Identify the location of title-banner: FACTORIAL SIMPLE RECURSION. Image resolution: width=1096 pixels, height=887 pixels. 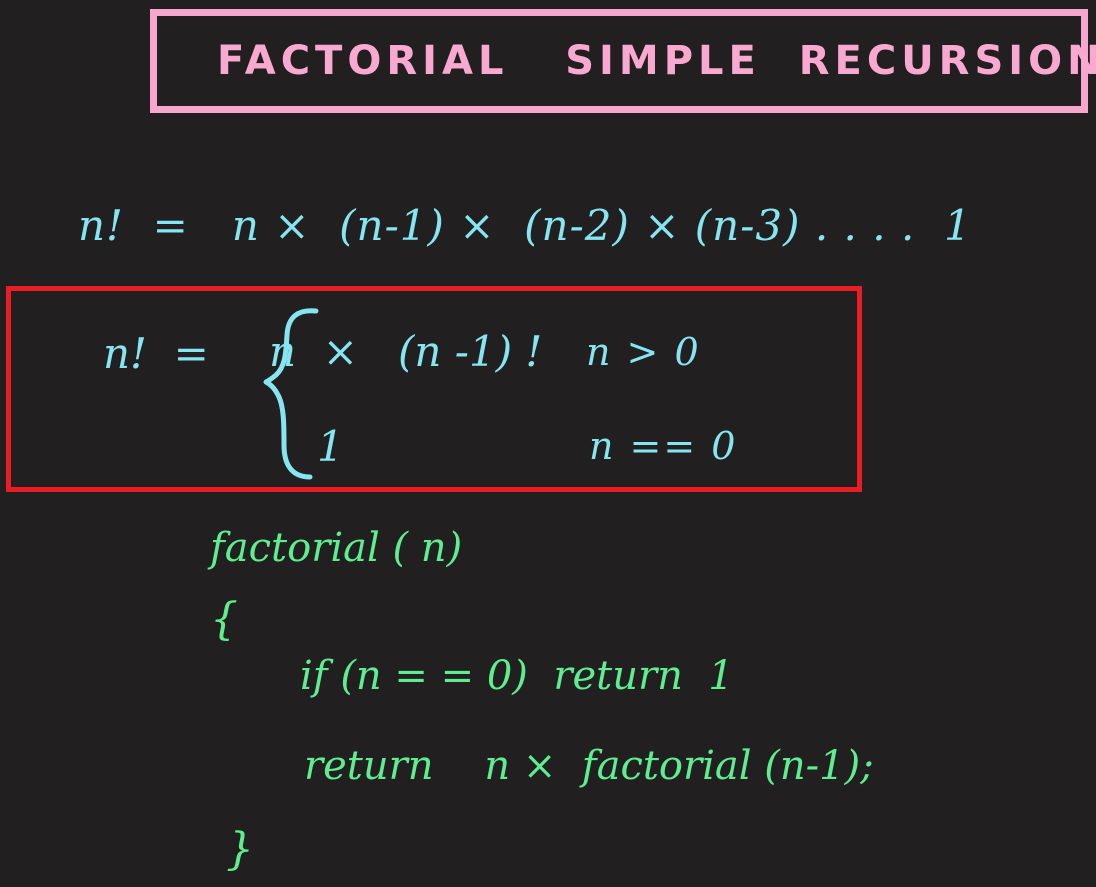
(623, 61).